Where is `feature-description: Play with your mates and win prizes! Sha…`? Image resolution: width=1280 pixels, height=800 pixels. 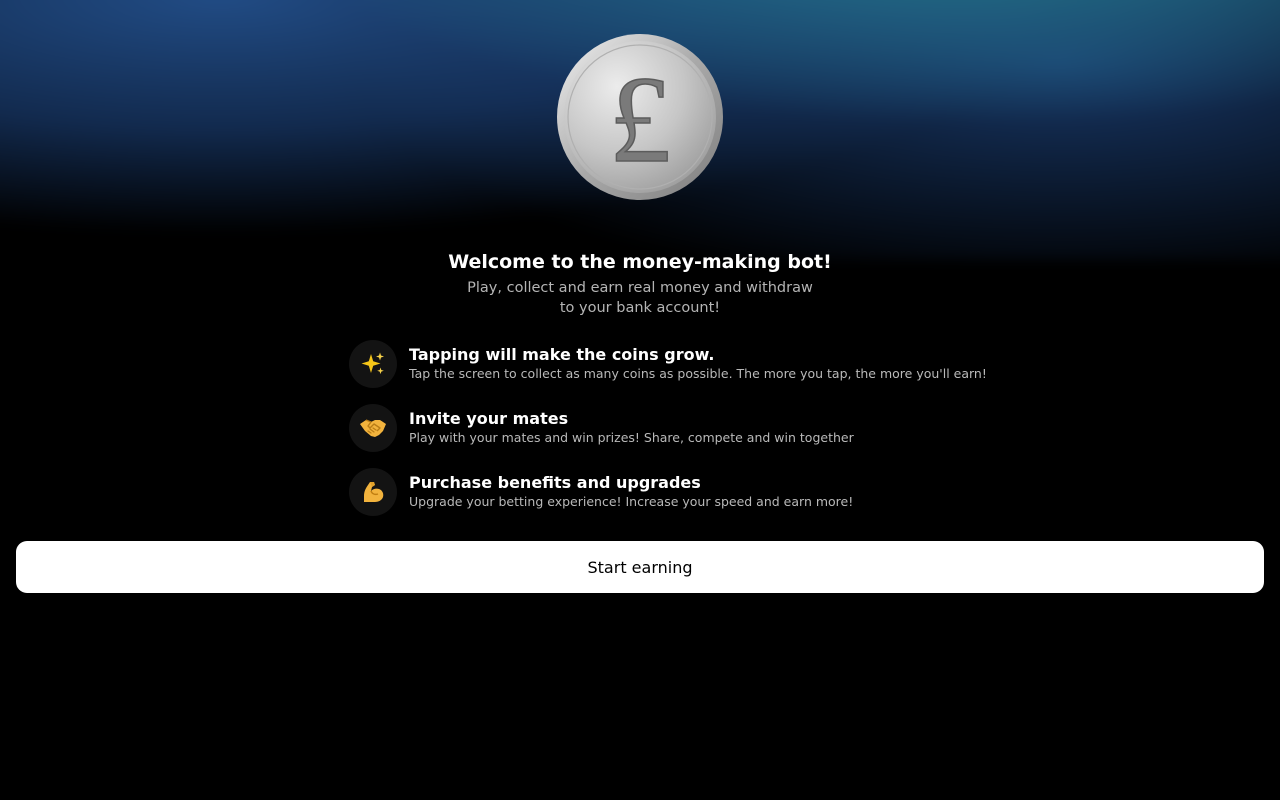 feature-description: Play with your mates and win prizes! Sha… is located at coordinates (631, 437).